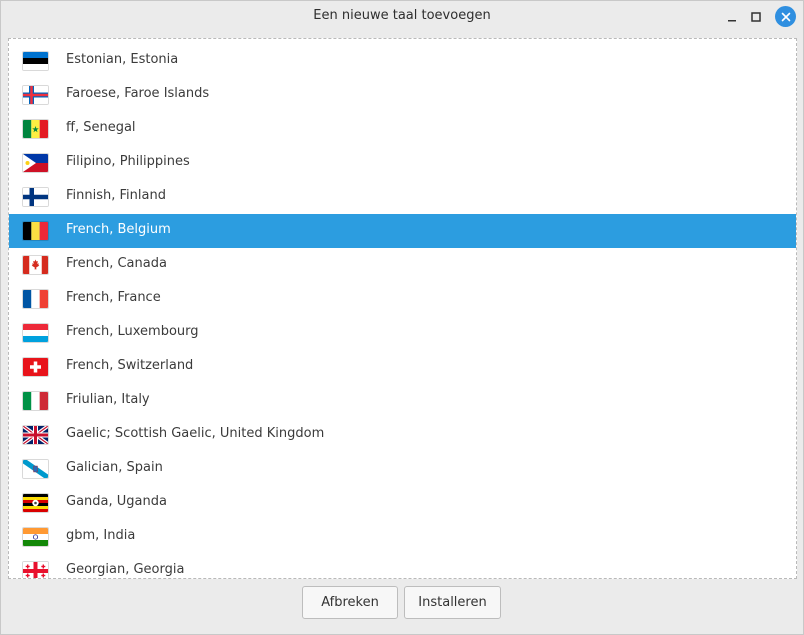 This screenshot has width=804, height=635. I want to click on minimize-button, so click(732, 17).